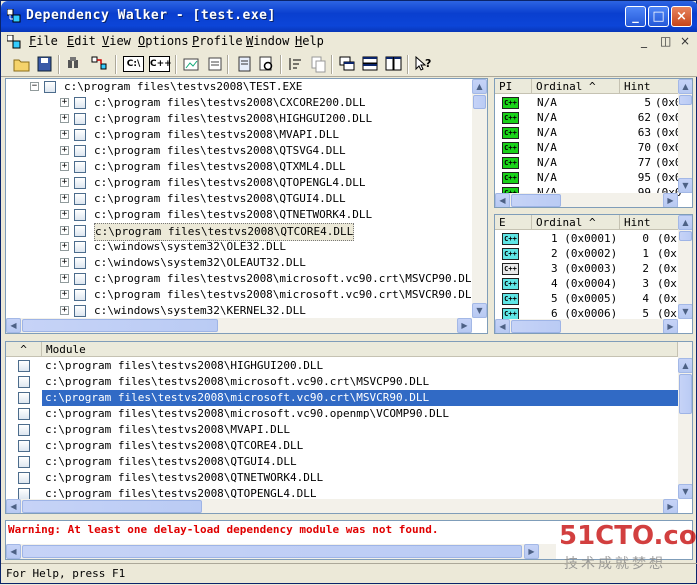  I want to click on menu-window: Window, so click(267, 41).